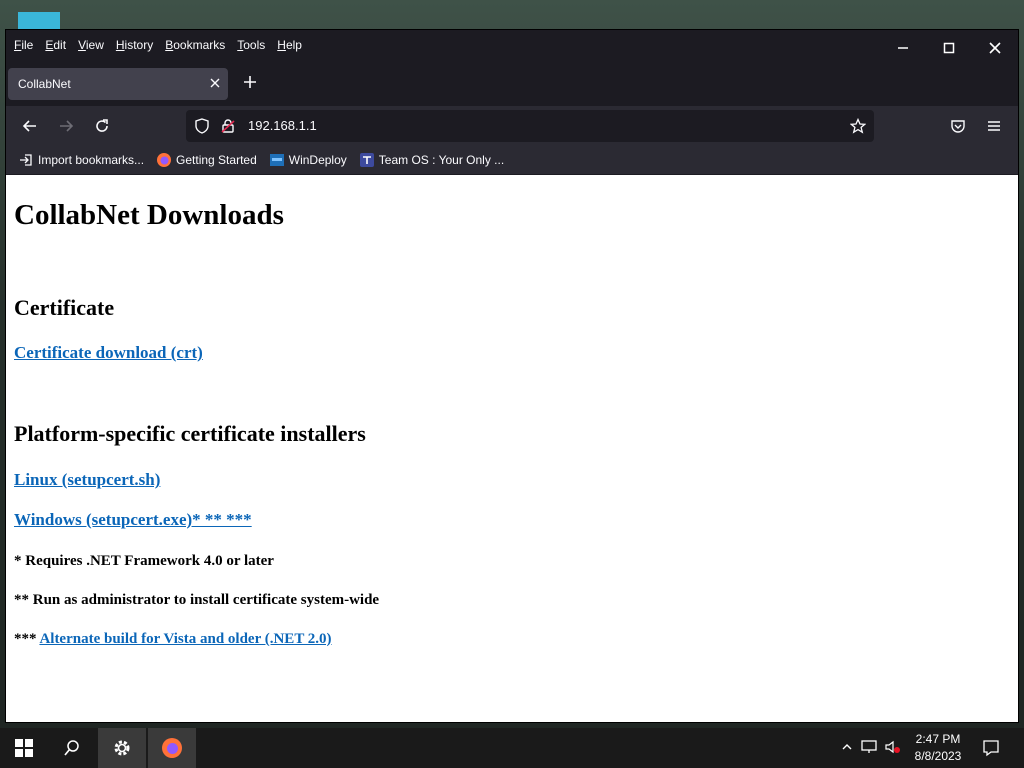  What do you see at coordinates (190, 433) in the screenshot?
I see `installers-heading: Platform-specific certificate installers` at bounding box center [190, 433].